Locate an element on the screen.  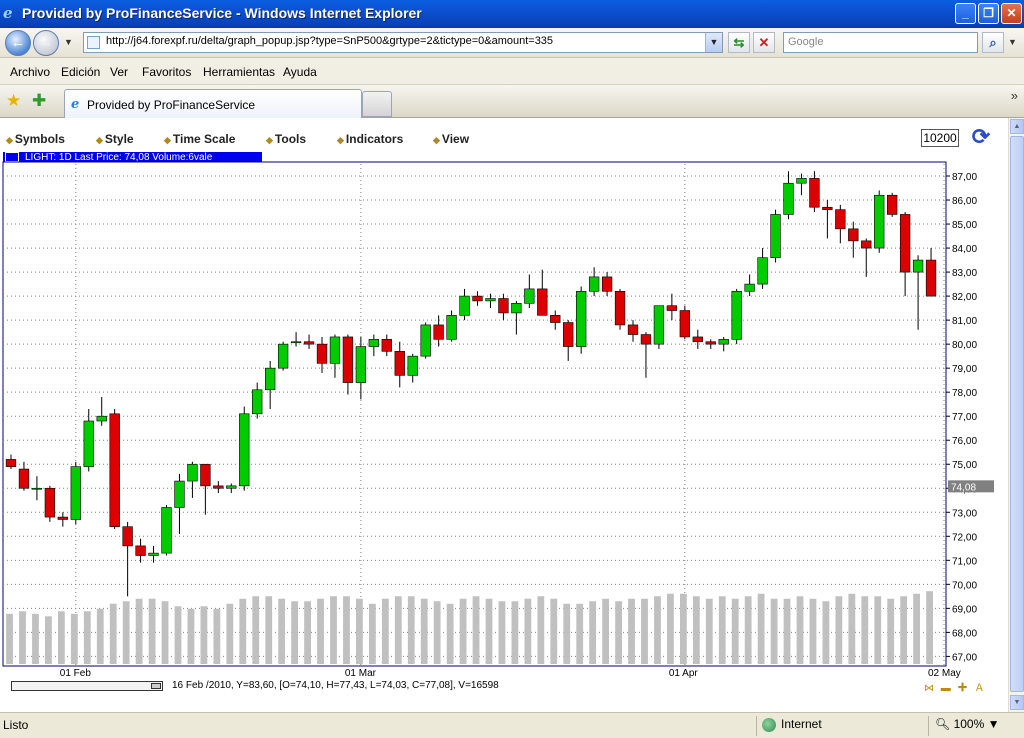
more-tools-chevron-icon: » is located at coordinates (1014, 95).